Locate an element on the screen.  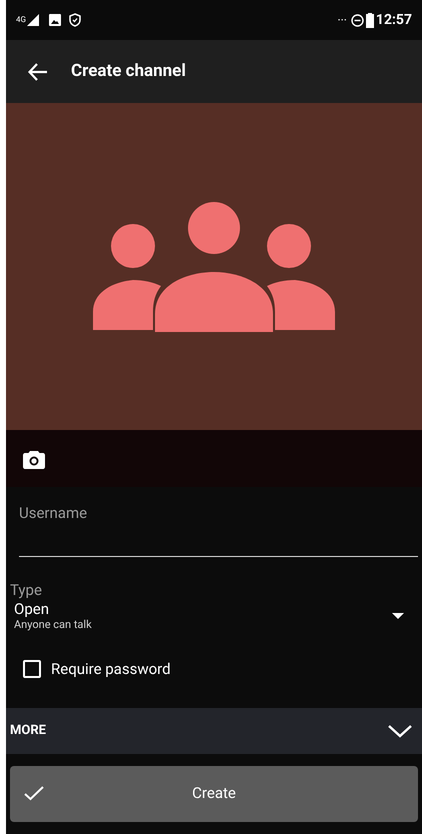
clock-time: 12:57 is located at coordinates (394, 20).